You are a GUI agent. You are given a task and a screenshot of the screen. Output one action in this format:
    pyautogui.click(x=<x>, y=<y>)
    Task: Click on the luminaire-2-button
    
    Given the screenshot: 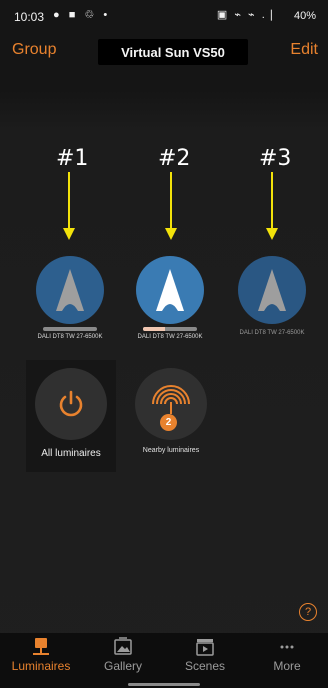 What is the action you would take?
    pyautogui.click(x=170, y=290)
    